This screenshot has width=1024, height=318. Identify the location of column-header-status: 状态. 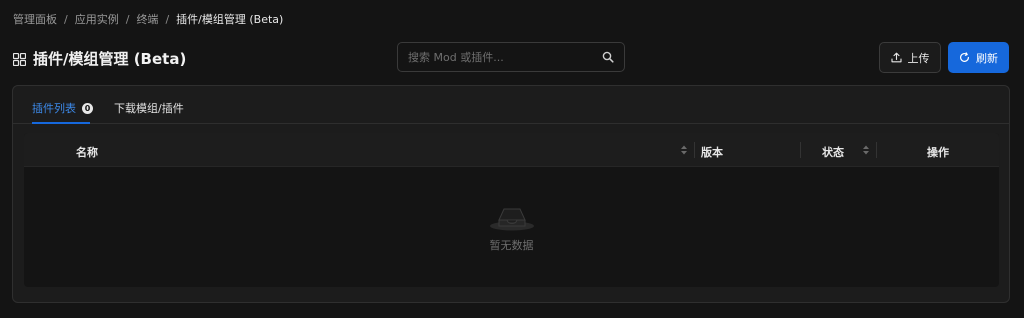
(833, 152).